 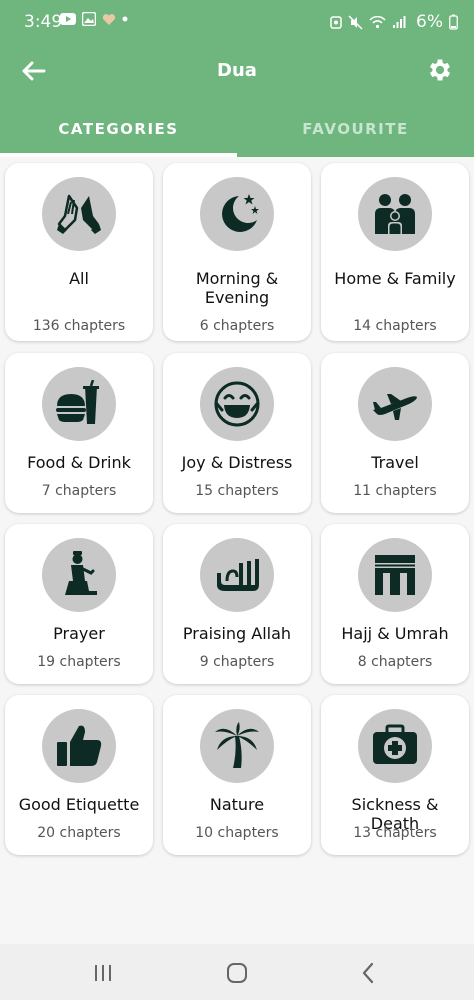 What do you see at coordinates (125, 19) in the screenshot?
I see `dot-icon` at bounding box center [125, 19].